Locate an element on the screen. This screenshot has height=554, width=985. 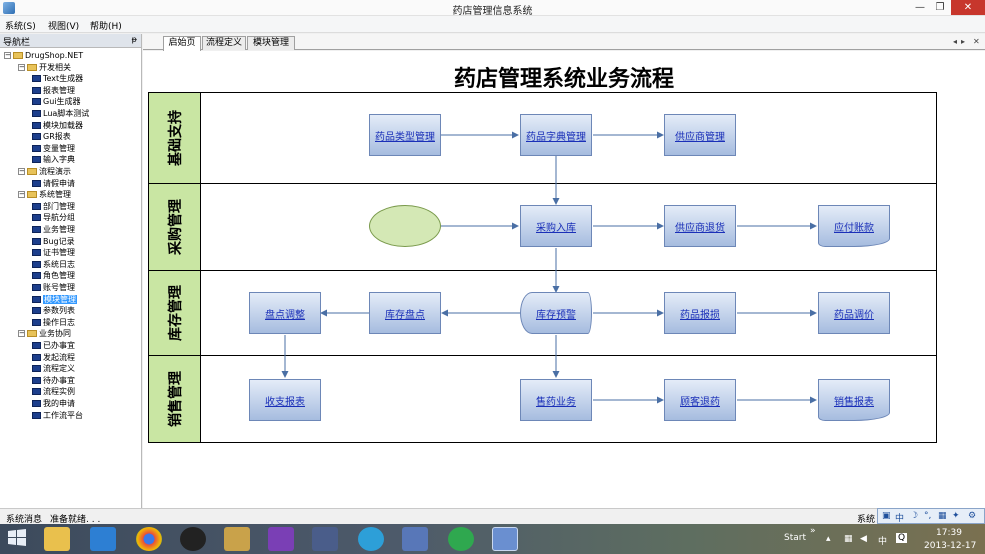
tab-close-icon: ✕ is located at coordinates (976, 41).